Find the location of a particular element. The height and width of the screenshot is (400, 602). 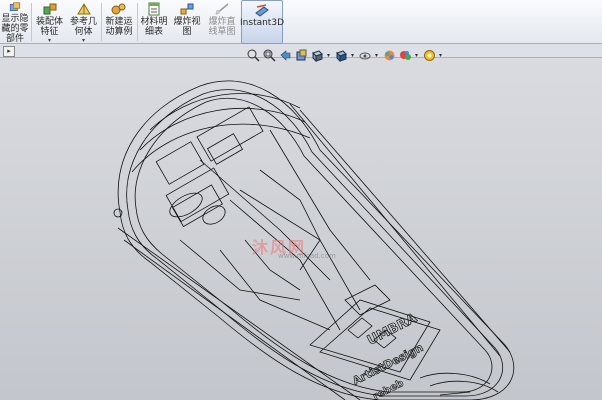

tab-expand-arrow-icon: ▸ is located at coordinates (9, 51).